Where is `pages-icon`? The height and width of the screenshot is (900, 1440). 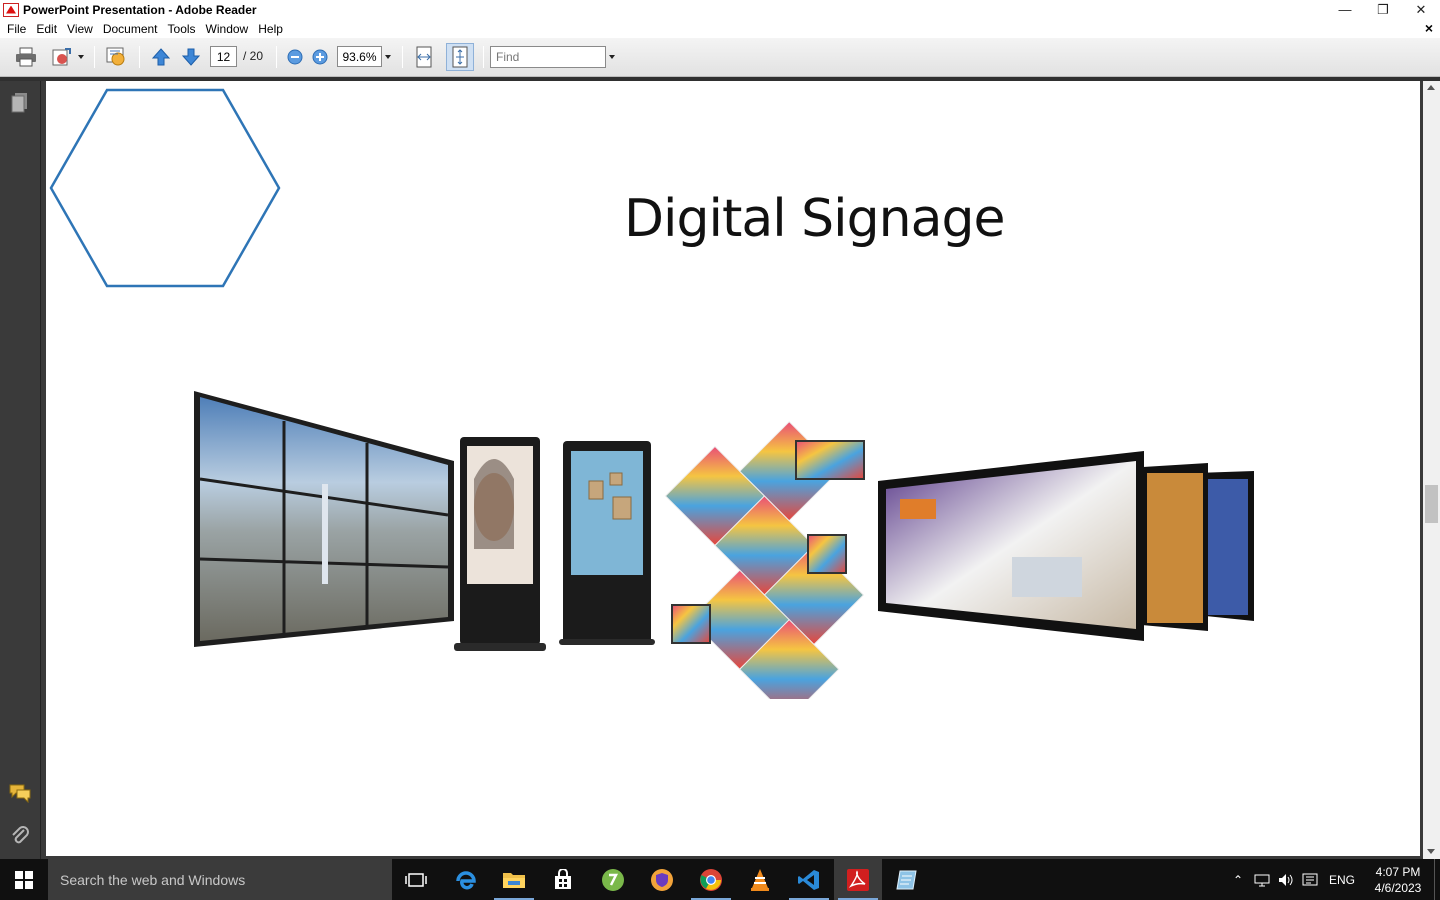 pages-icon is located at coordinates (19, 103).